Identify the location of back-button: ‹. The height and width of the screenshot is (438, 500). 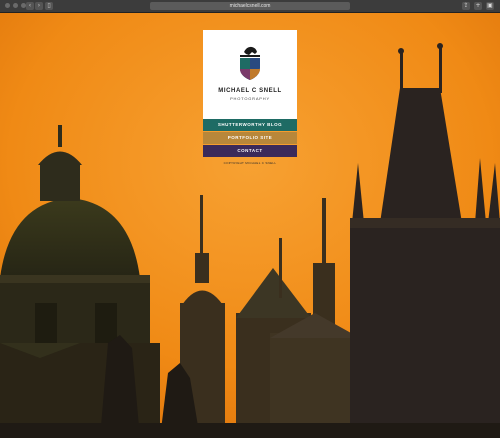
(30, 6).